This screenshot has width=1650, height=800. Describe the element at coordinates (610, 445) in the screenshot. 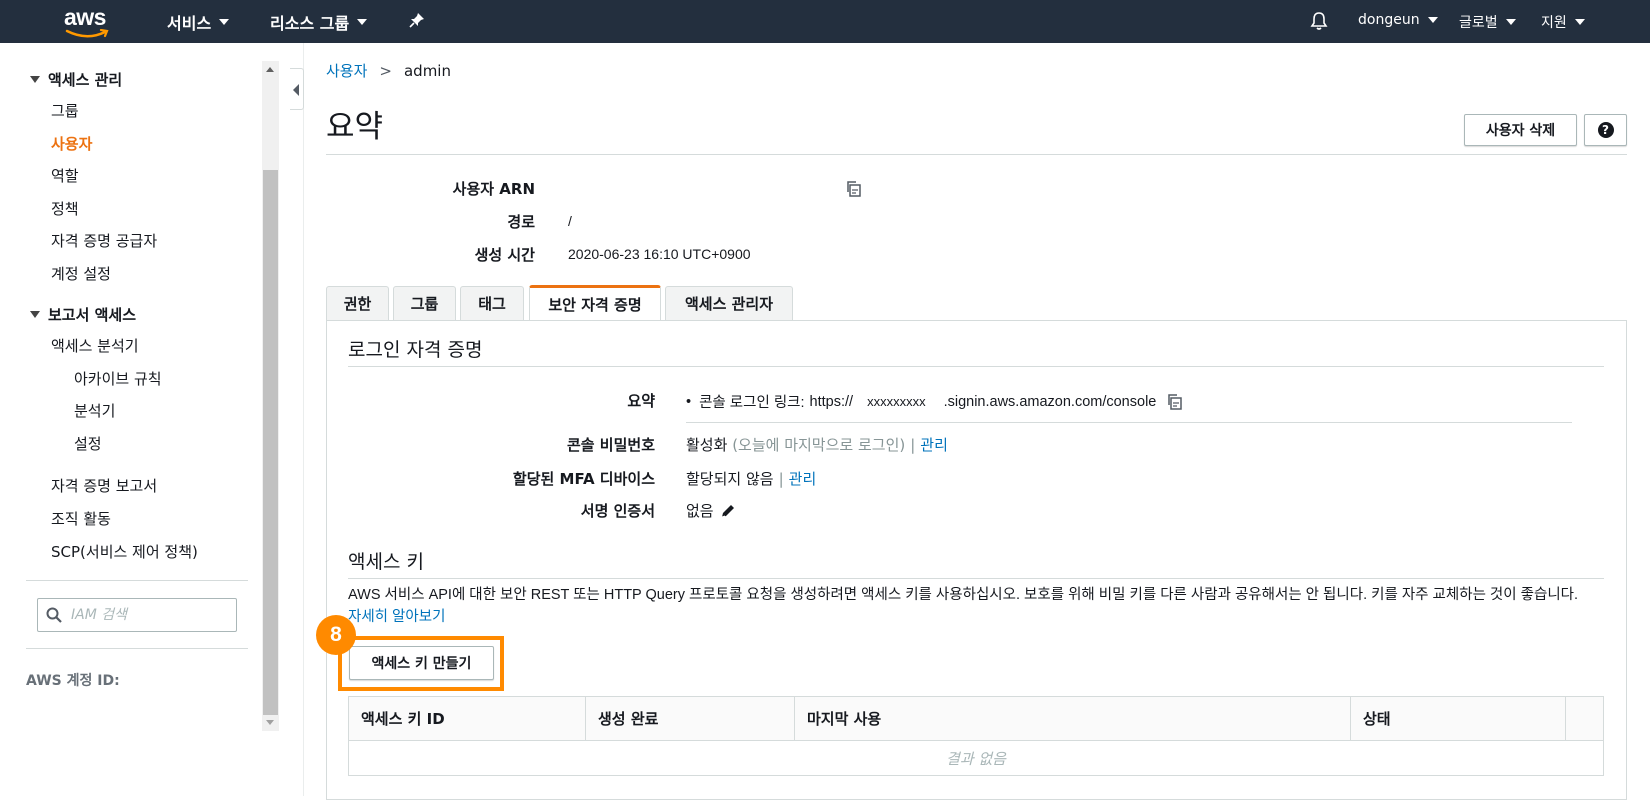

I see `console-password-label: 콘솔 비밀번호` at that location.